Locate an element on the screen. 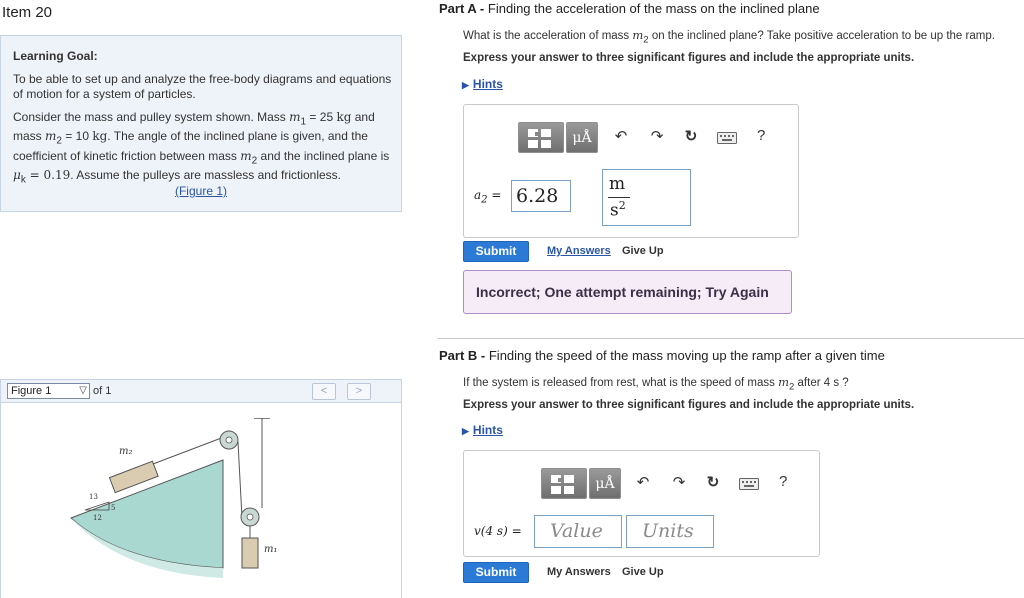 The height and width of the screenshot is (598, 1024). part-a-question-pre: What is the acceleration of mass is located at coordinates (548, 36).